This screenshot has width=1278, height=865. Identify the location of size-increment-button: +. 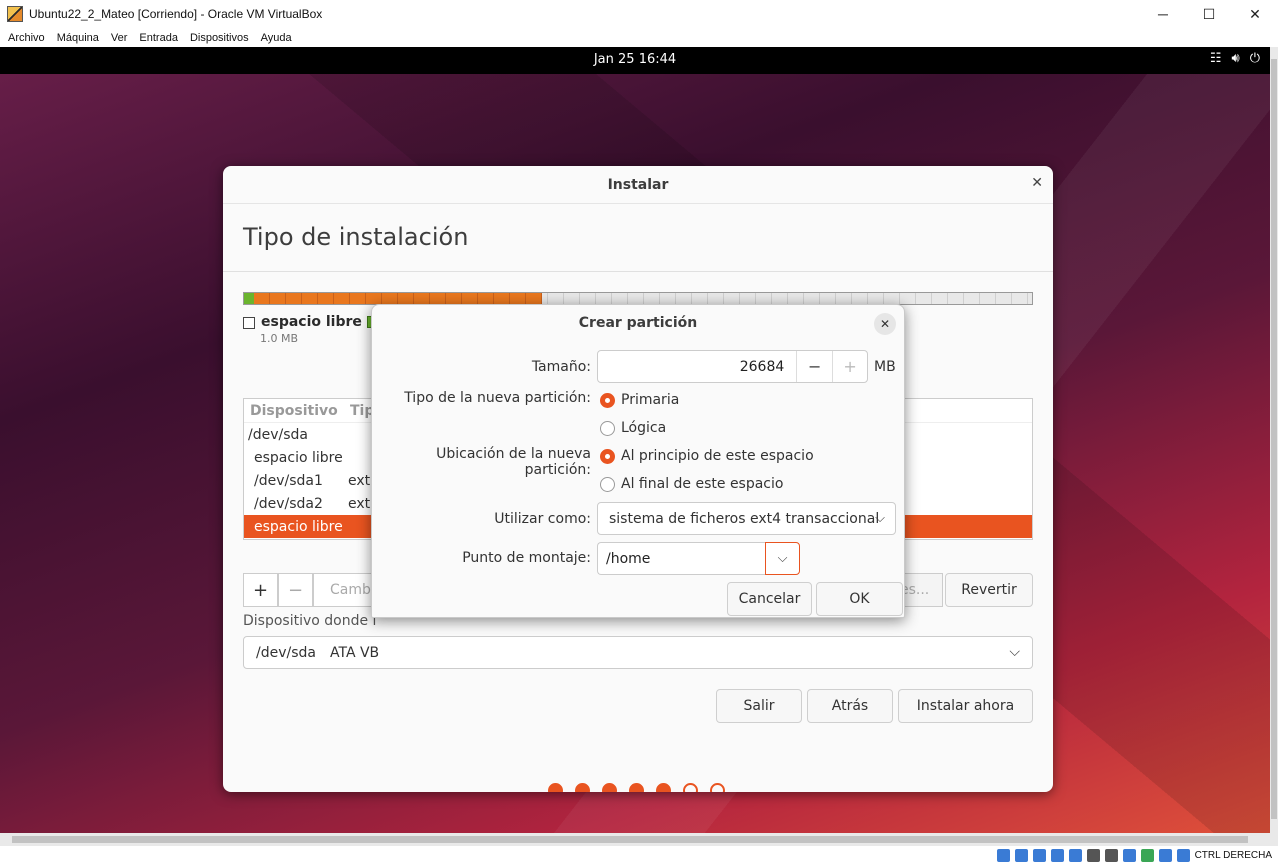
(849, 366).